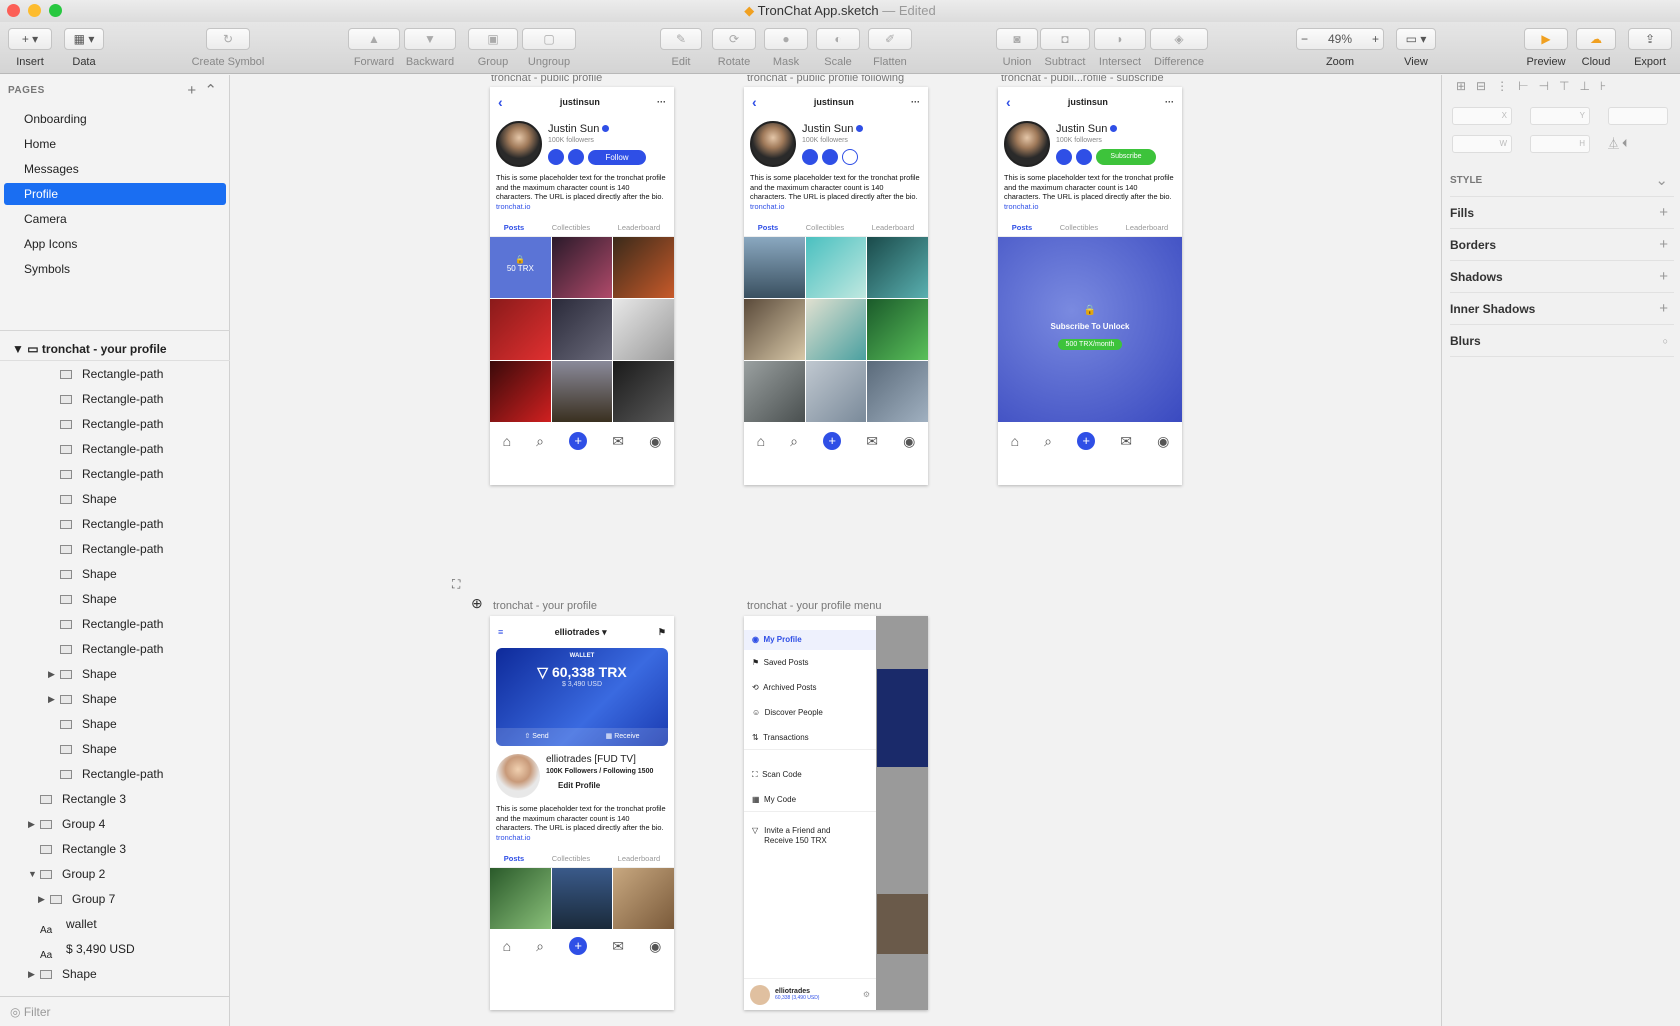 This screenshot has height=1026, width=1680. Describe the element at coordinates (536, 737) in the screenshot. I see `send-button: ⇧ Send` at that location.